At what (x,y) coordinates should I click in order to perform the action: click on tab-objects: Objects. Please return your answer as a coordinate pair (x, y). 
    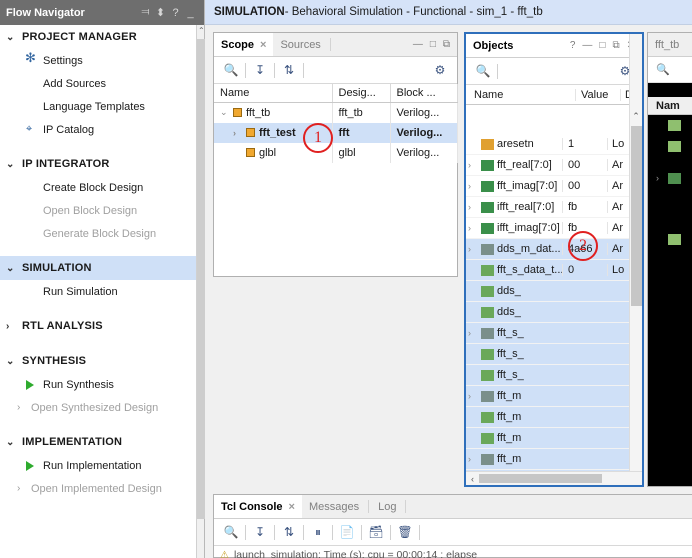
    Looking at the image, I should click on (493, 45).